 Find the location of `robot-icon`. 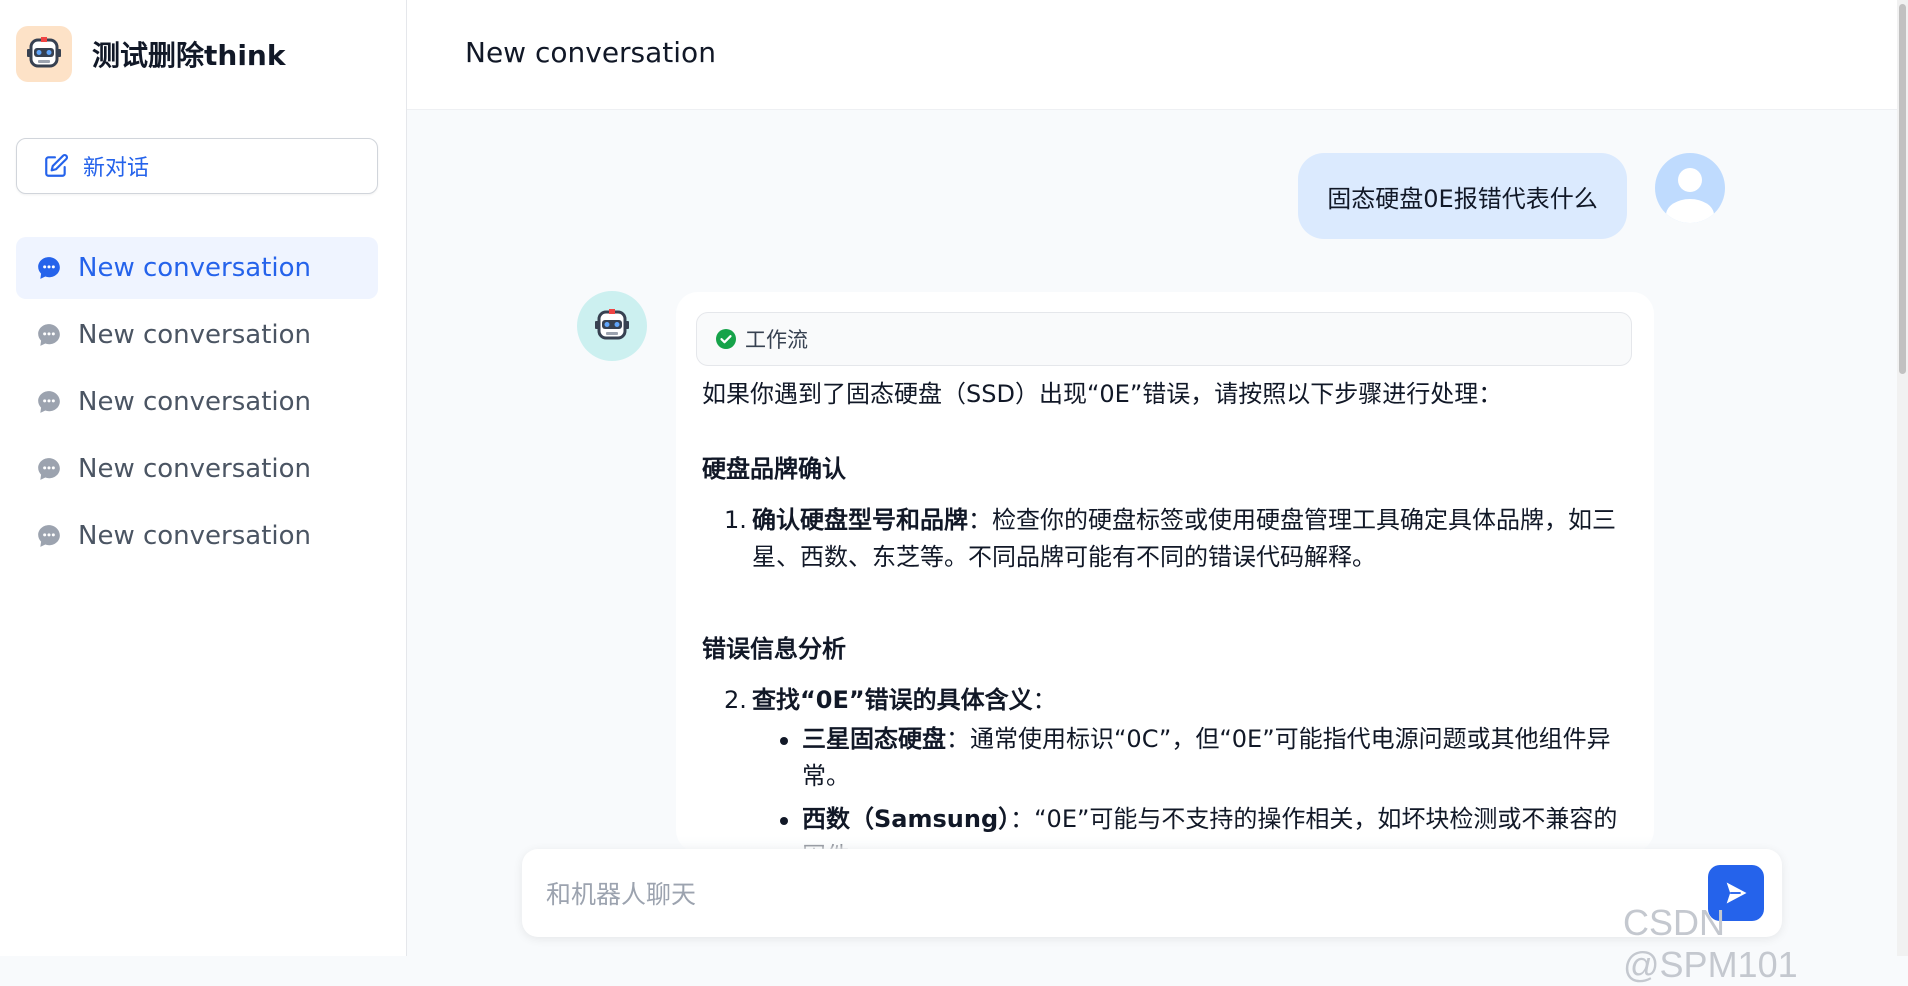

robot-icon is located at coordinates (612, 324).